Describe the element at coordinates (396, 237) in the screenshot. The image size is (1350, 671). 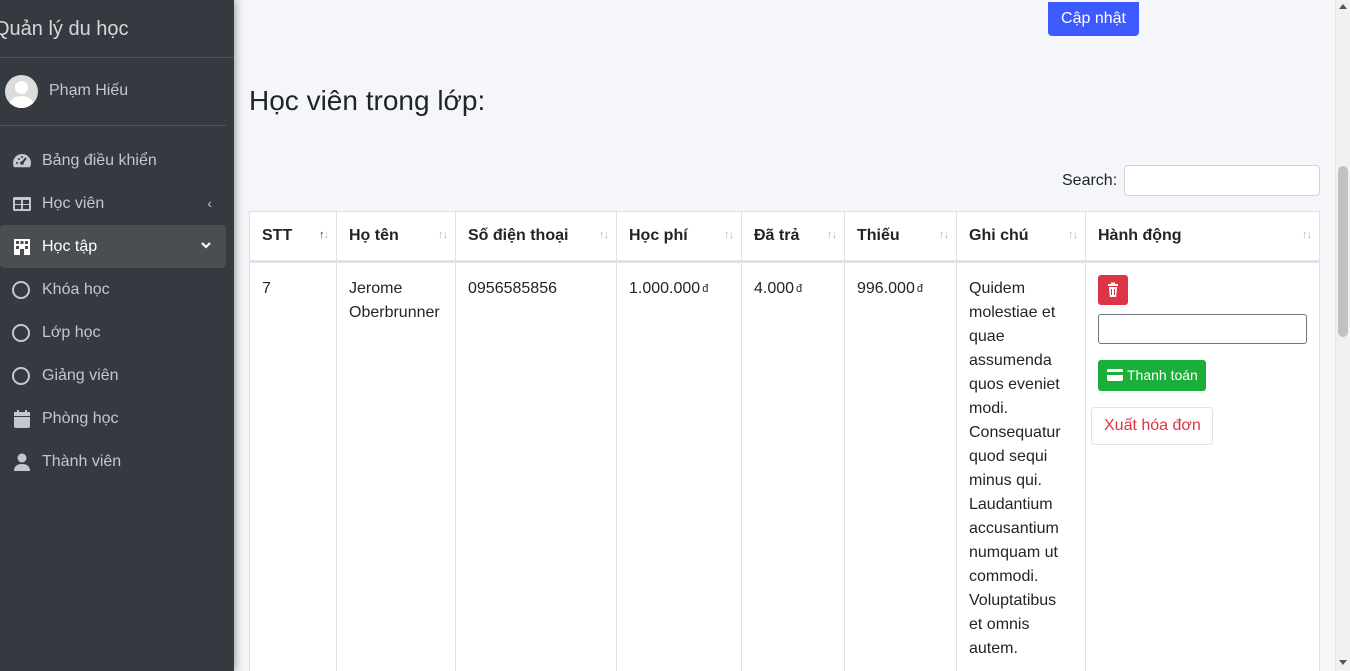
I see `column-header-name: Họ tên ↑↓` at that location.